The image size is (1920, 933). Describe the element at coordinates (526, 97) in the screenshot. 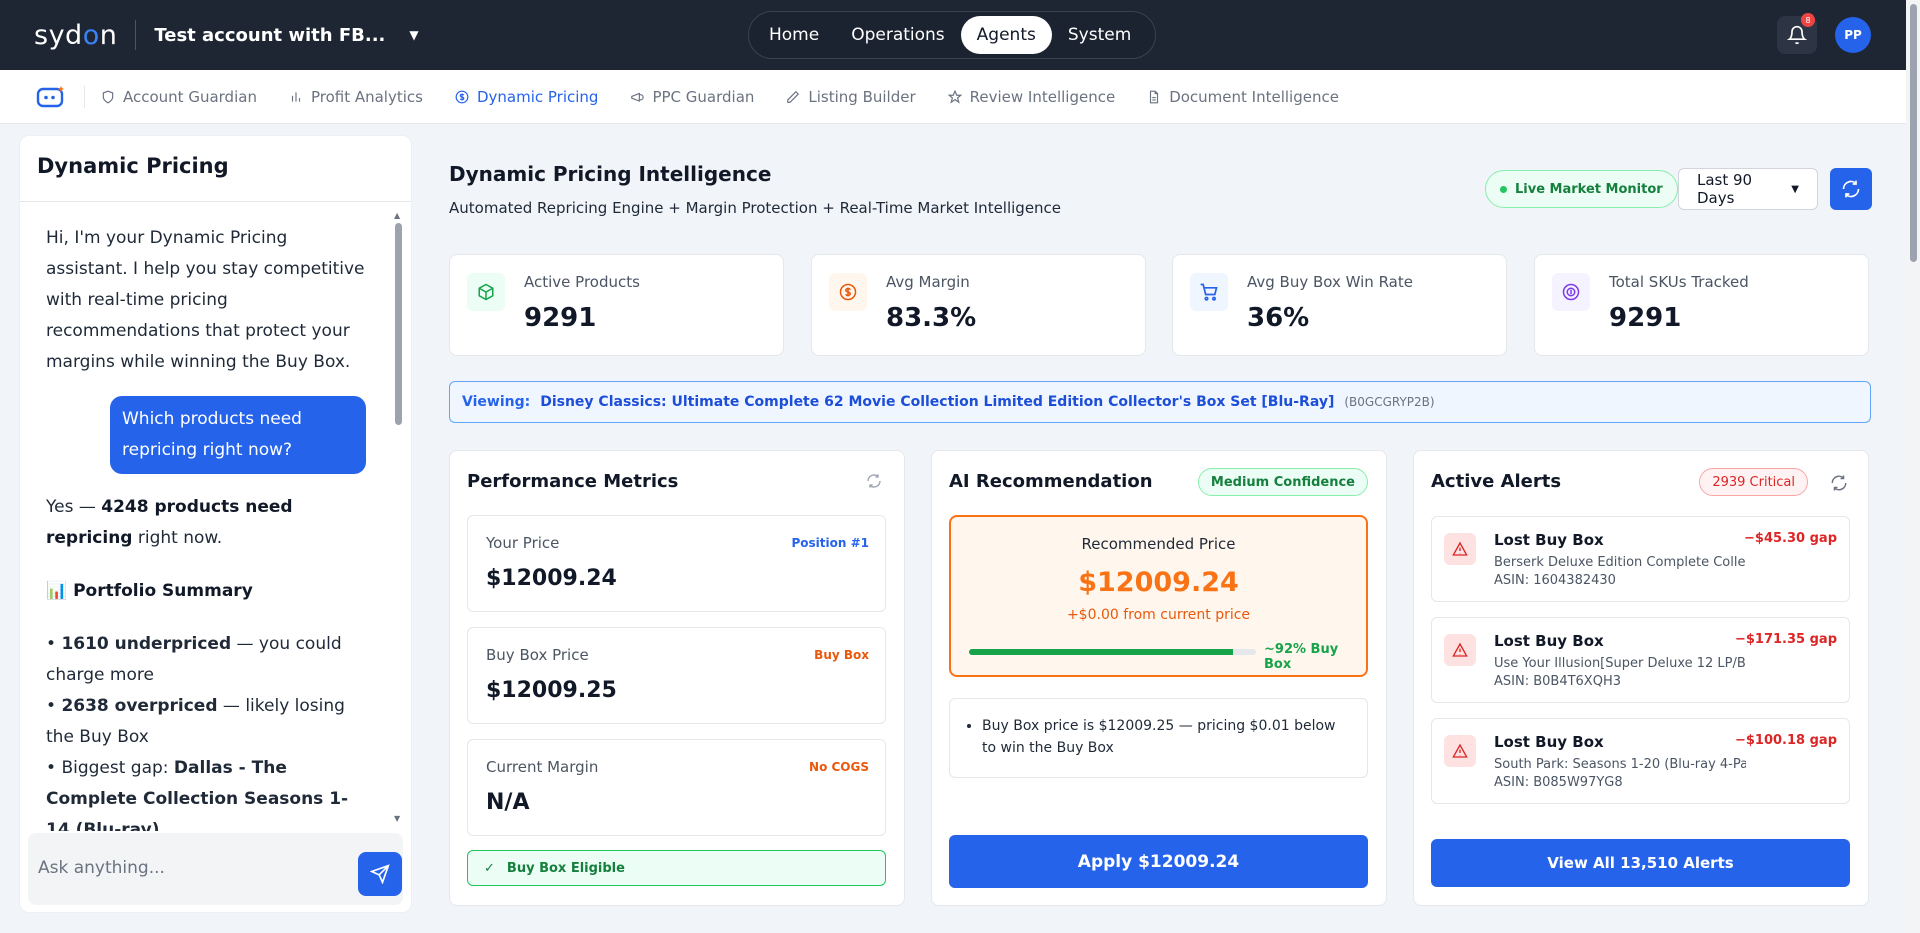

I see `subnav-dynamic-pricing: Dynamic Pricing` at that location.